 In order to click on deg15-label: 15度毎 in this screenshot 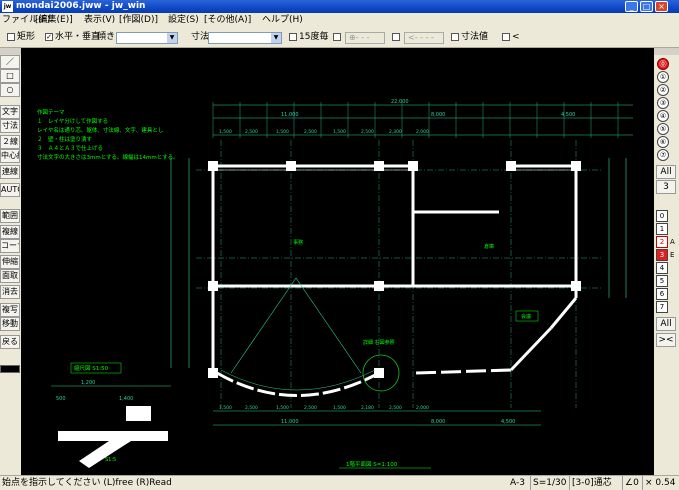, I will do `click(314, 37)`.